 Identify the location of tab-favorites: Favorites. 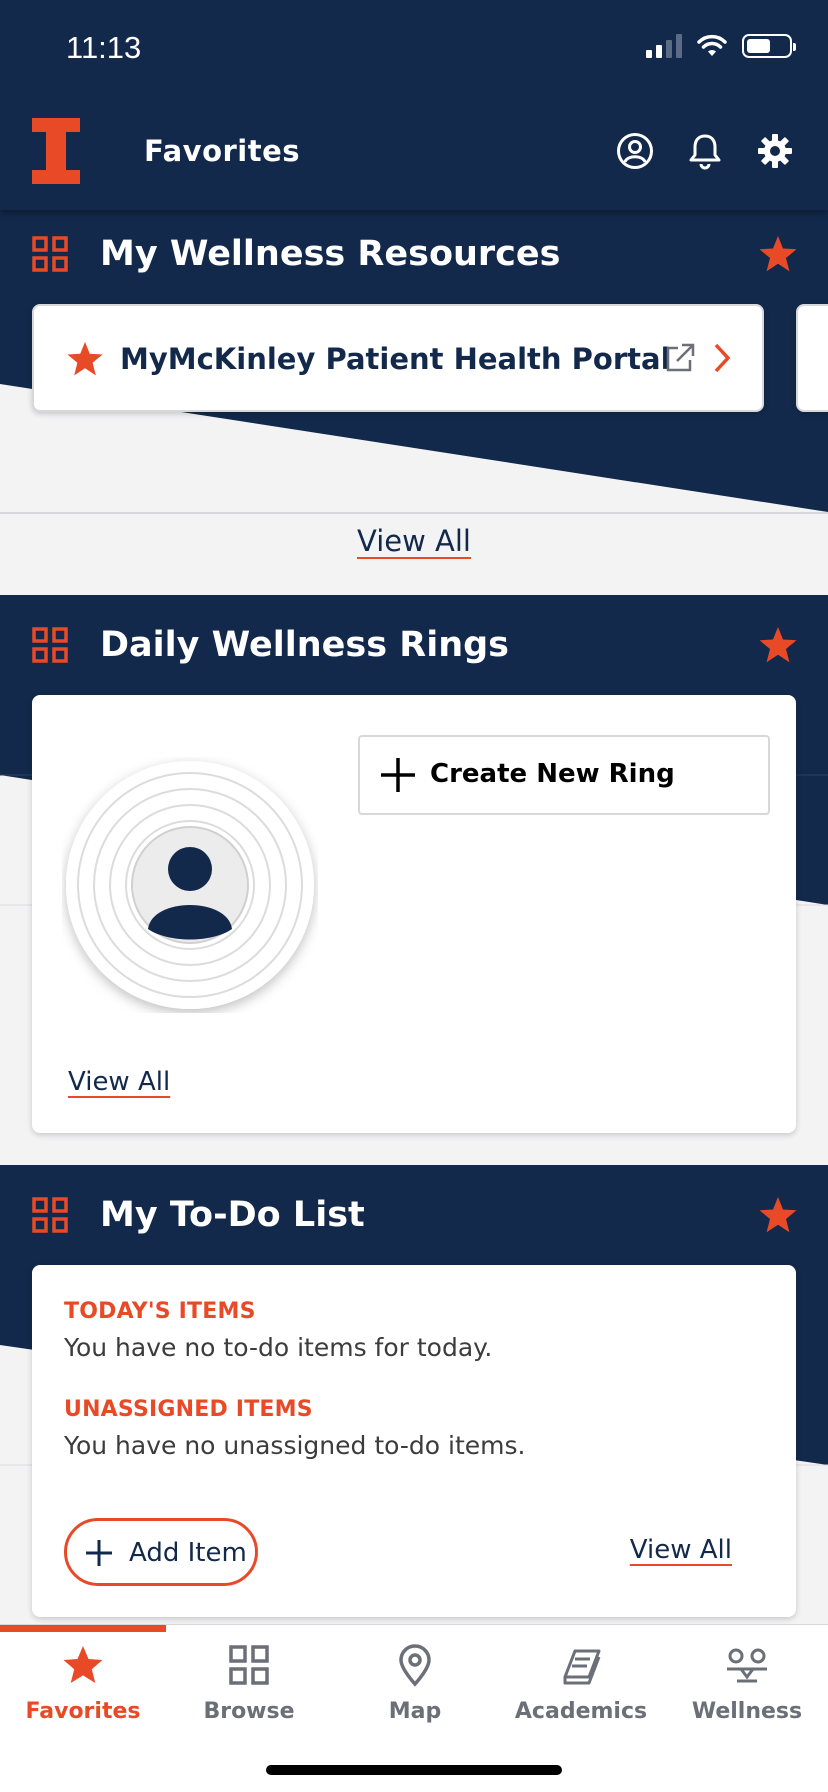
(83, 1698).